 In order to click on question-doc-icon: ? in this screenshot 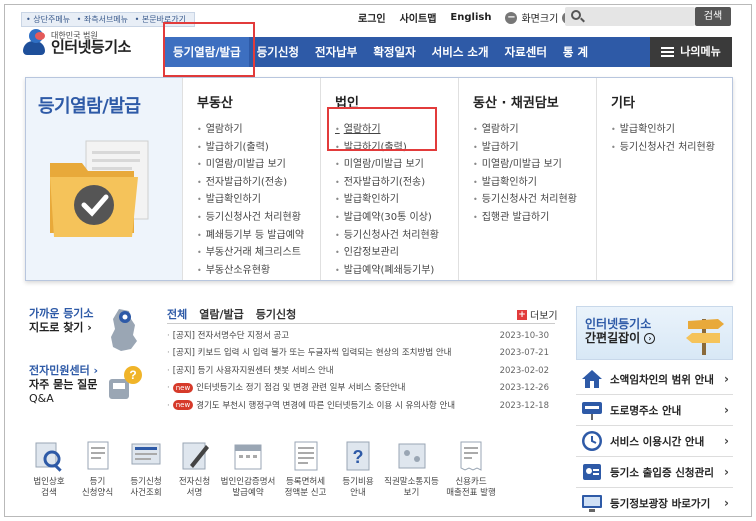, I will do `click(358, 456)`.